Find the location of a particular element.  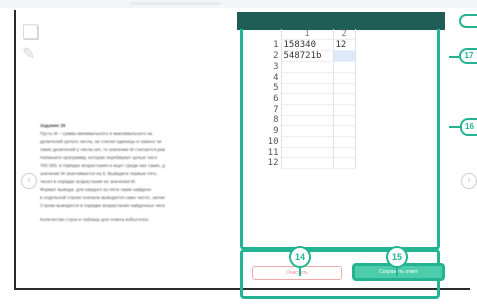

column-header: 2 is located at coordinates (344, 35).